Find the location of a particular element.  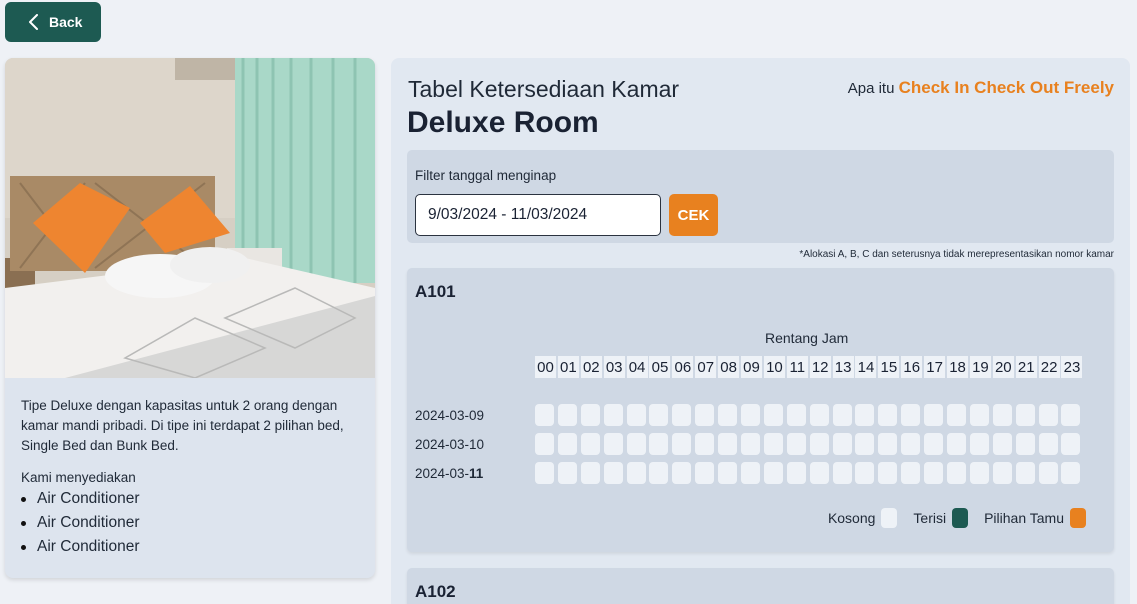

room-type-title: Deluxe Room is located at coordinates (503, 122).